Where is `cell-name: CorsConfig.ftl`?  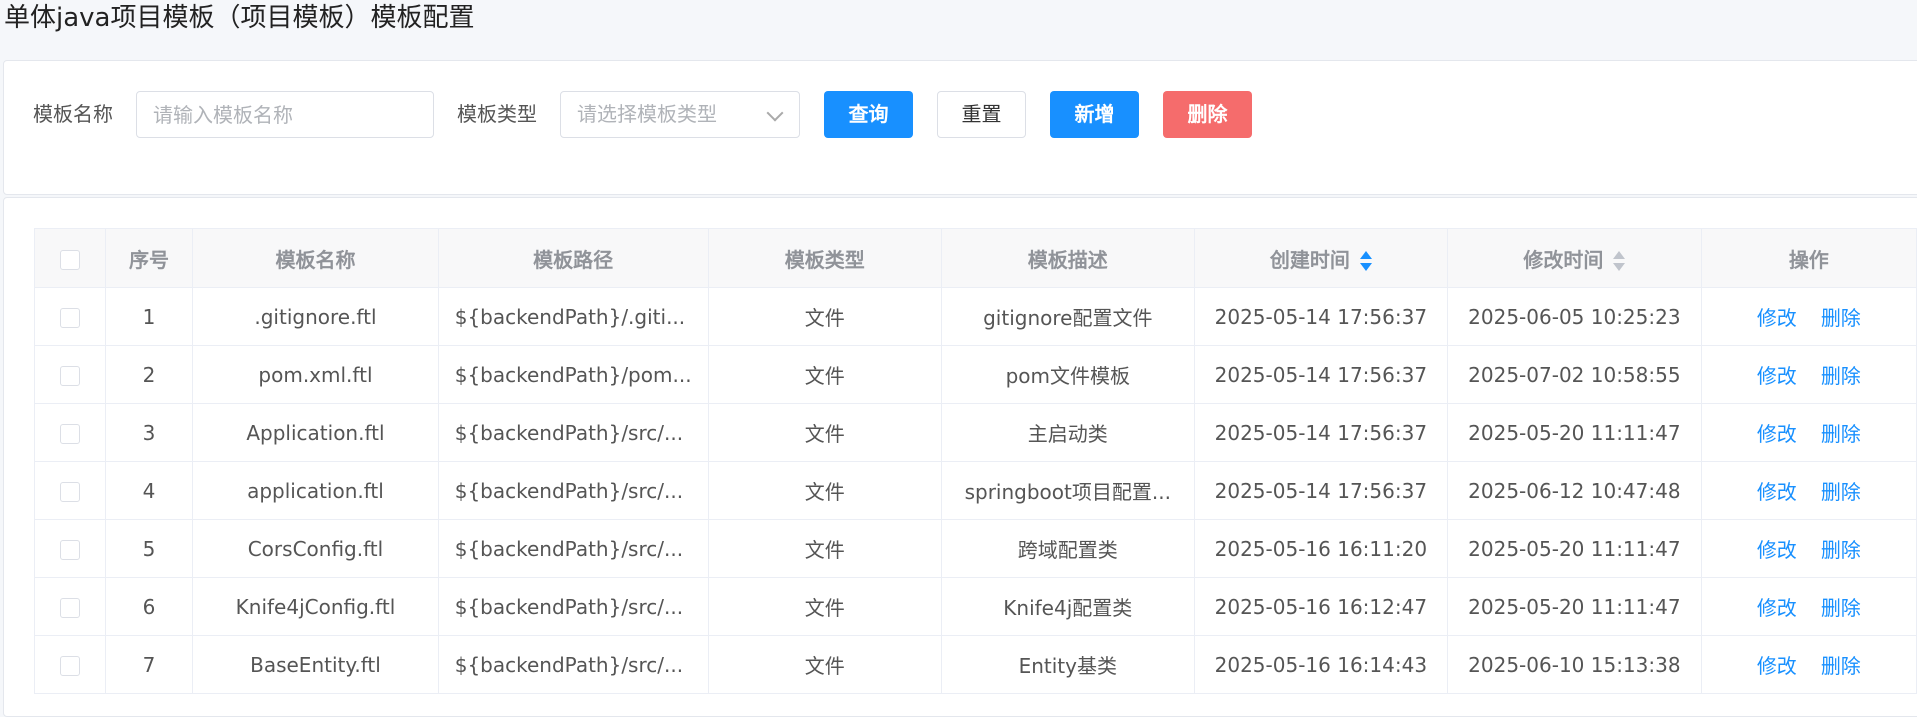 cell-name: CorsConfig.ftl is located at coordinates (315, 548).